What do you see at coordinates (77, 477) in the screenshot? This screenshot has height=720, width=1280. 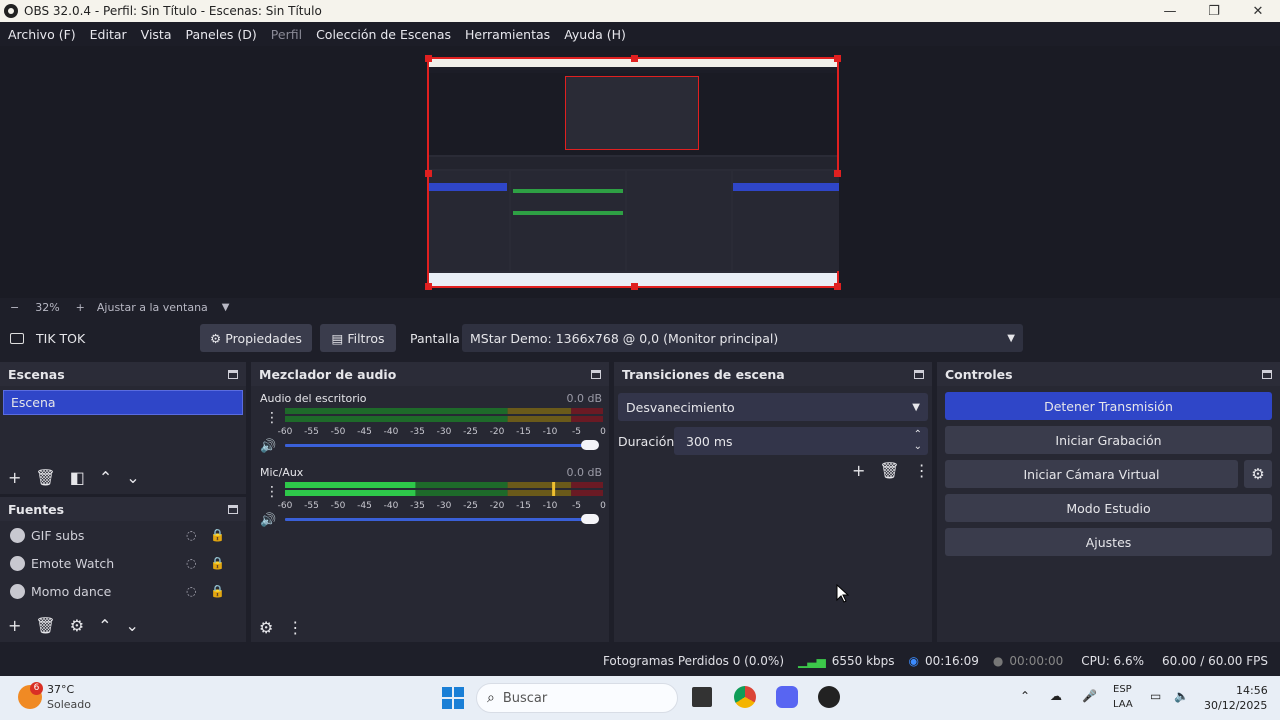 I see `scene-filter-icon: ◧` at bounding box center [77, 477].